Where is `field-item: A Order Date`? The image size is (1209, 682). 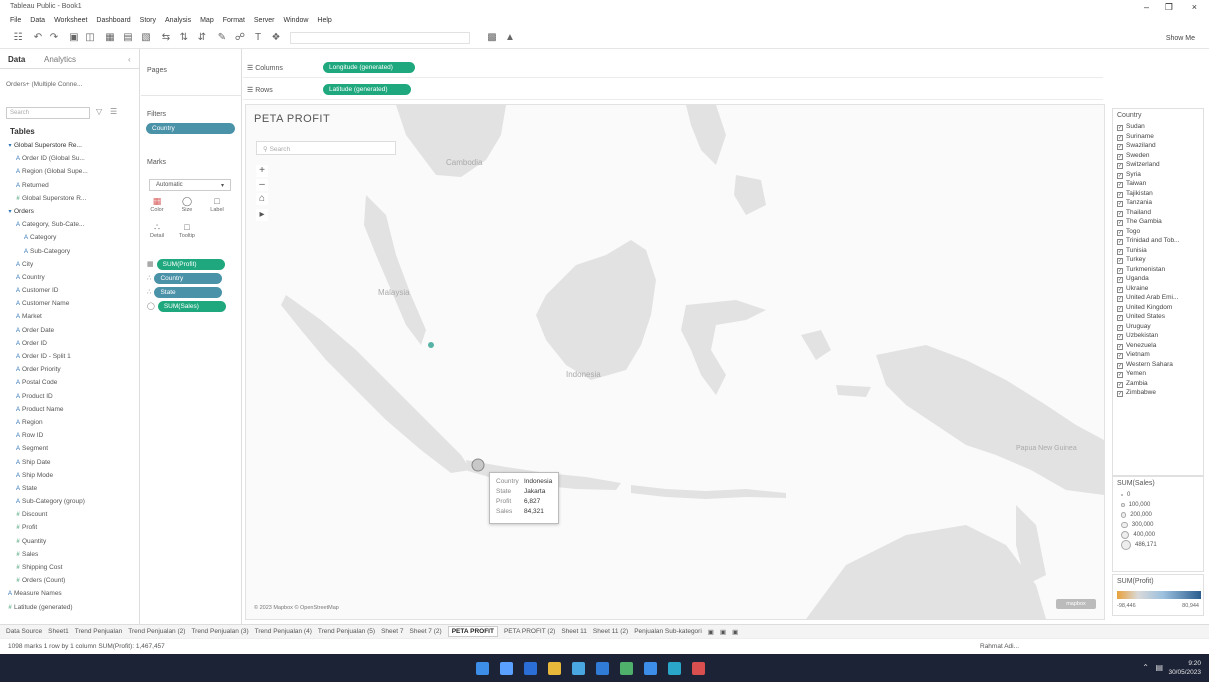
field-item: A Order Date is located at coordinates (70, 330).